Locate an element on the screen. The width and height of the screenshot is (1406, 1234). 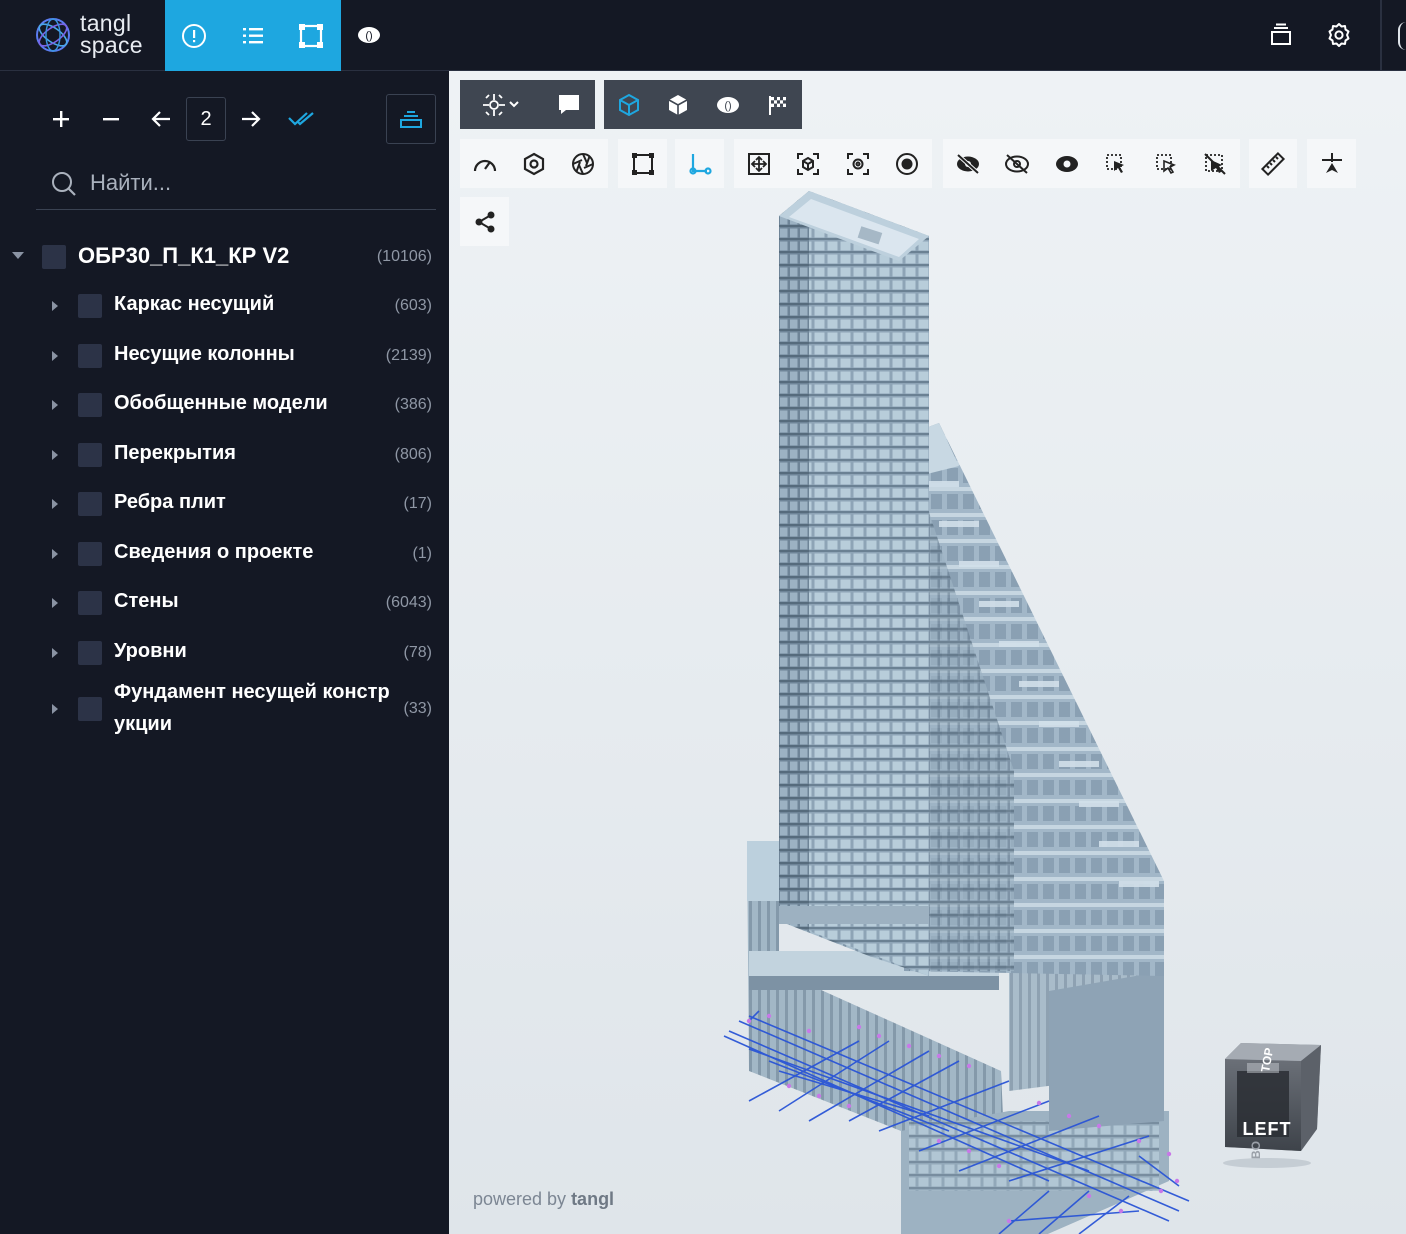
comment-button is located at coordinates (568, 104).